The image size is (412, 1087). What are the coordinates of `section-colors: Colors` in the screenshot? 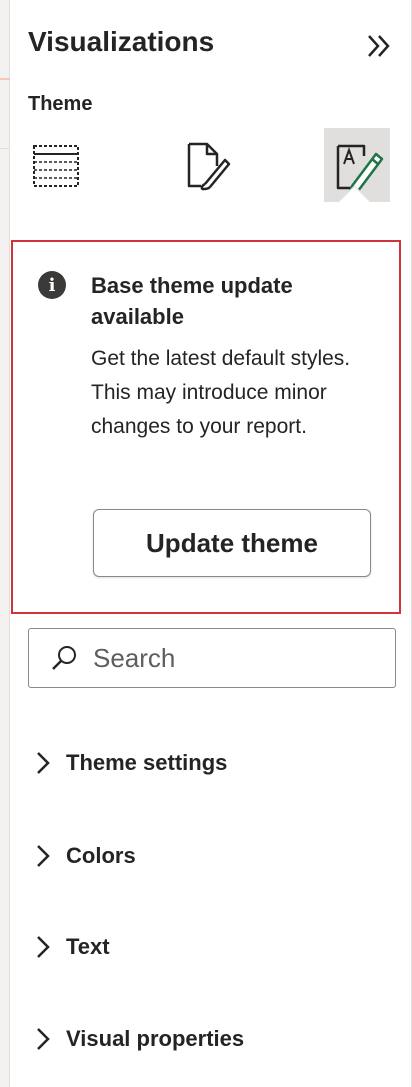 It's located at (208, 856).